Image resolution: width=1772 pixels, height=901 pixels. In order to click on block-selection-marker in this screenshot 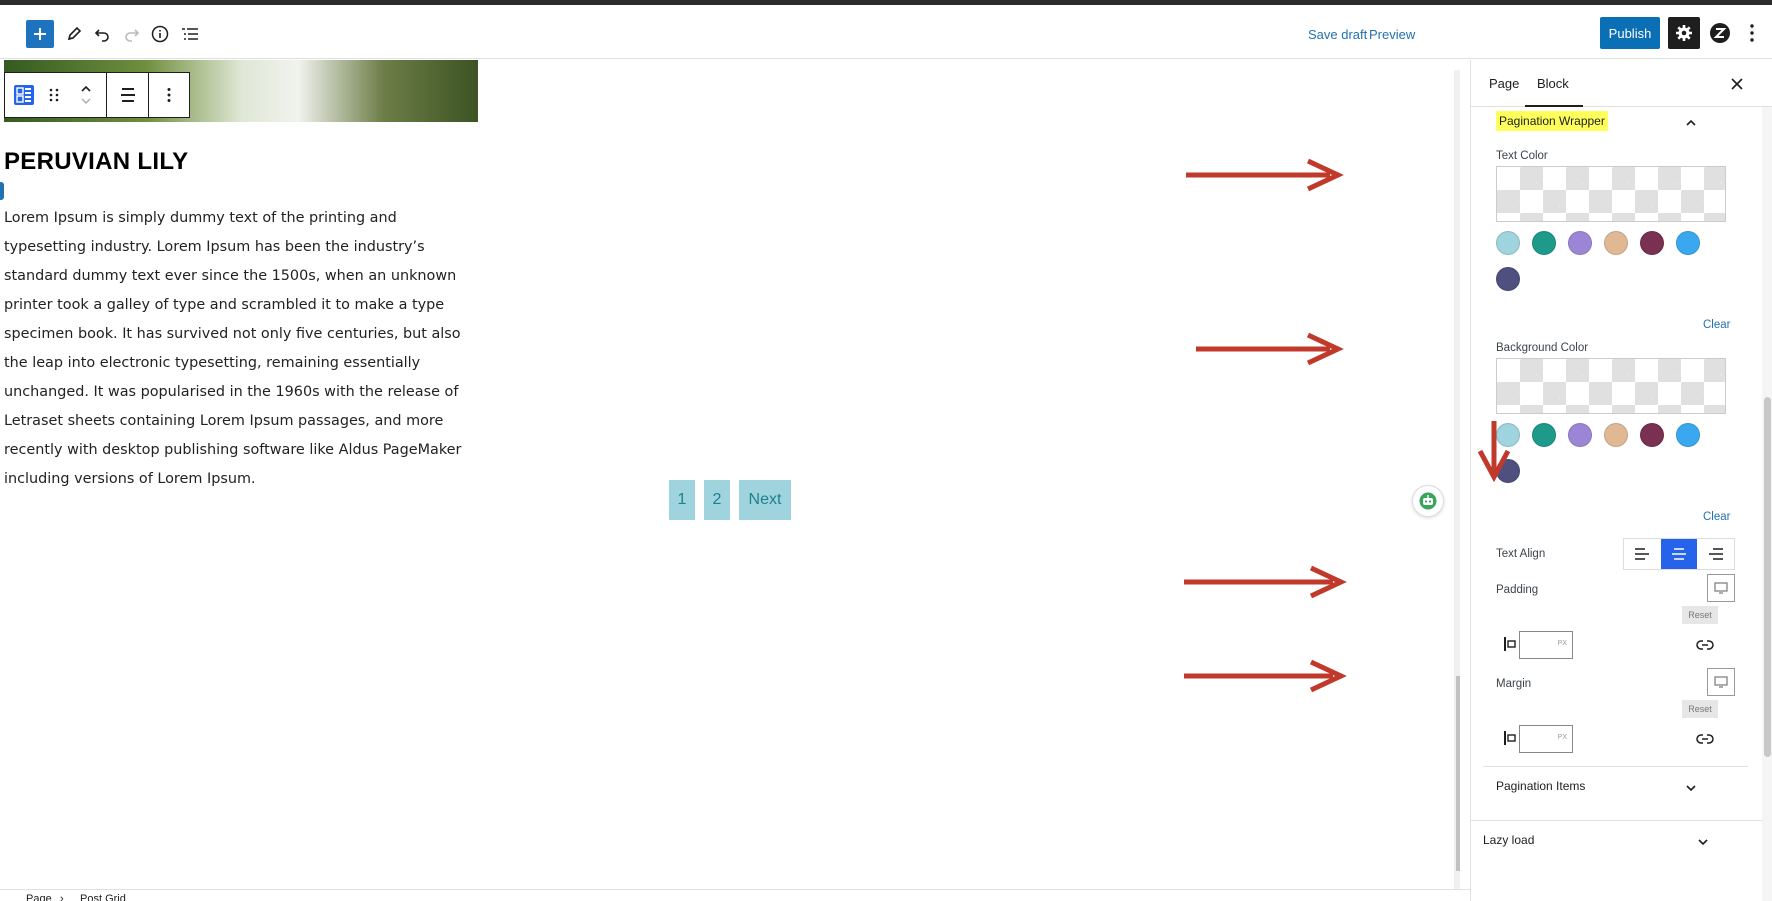, I will do `click(2, 191)`.